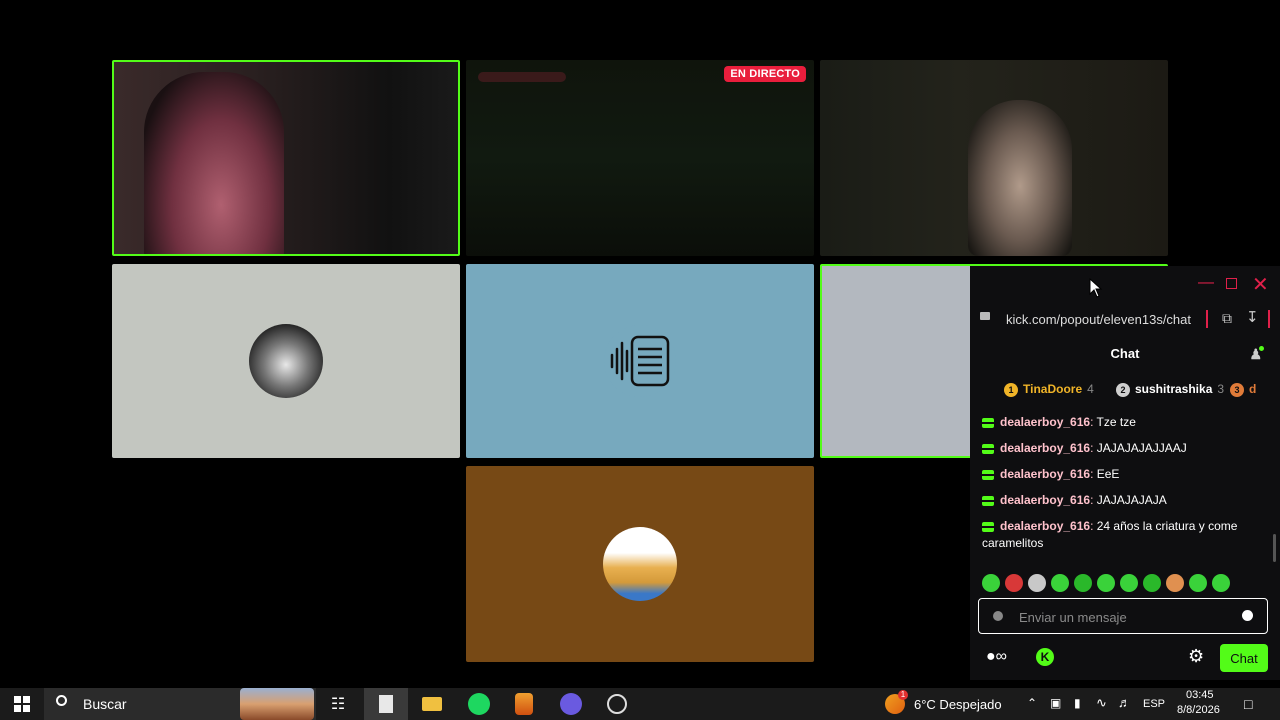 The image size is (1280, 720). What do you see at coordinates (180, 704) in the screenshot?
I see `taskbar-search-box: Buscar` at bounding box center [180, 704].